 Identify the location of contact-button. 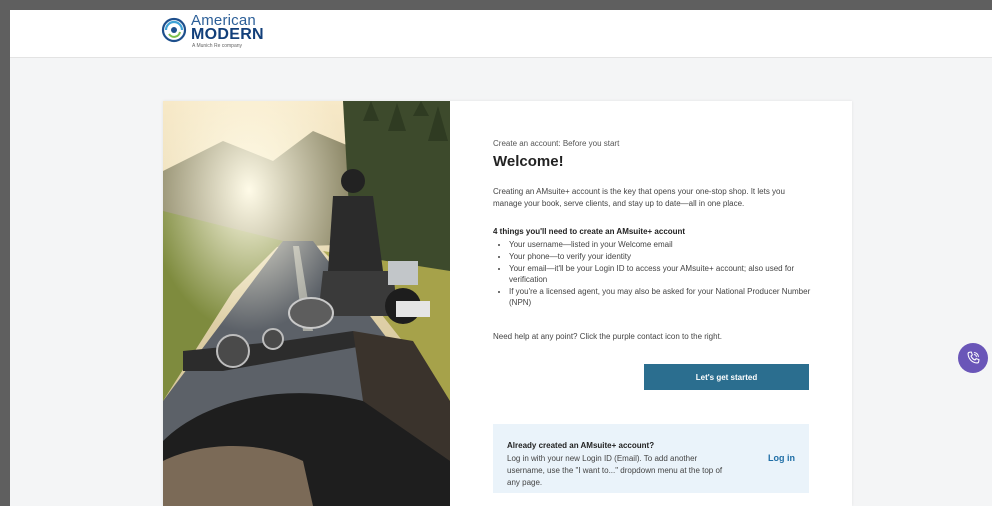
(973, 358).